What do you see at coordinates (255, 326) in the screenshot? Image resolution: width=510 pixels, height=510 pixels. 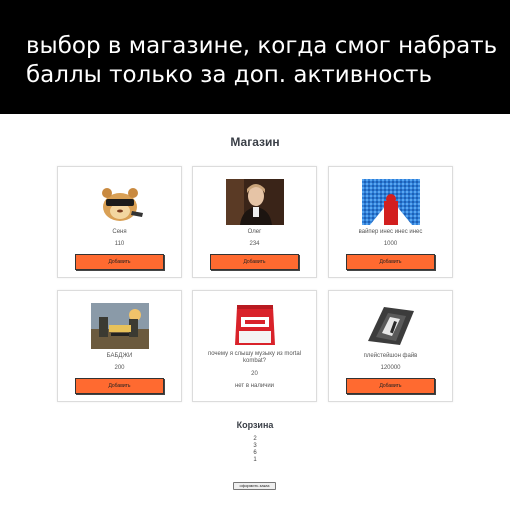 I see `red-snack-bag-image` at bounding box center [255, 326].